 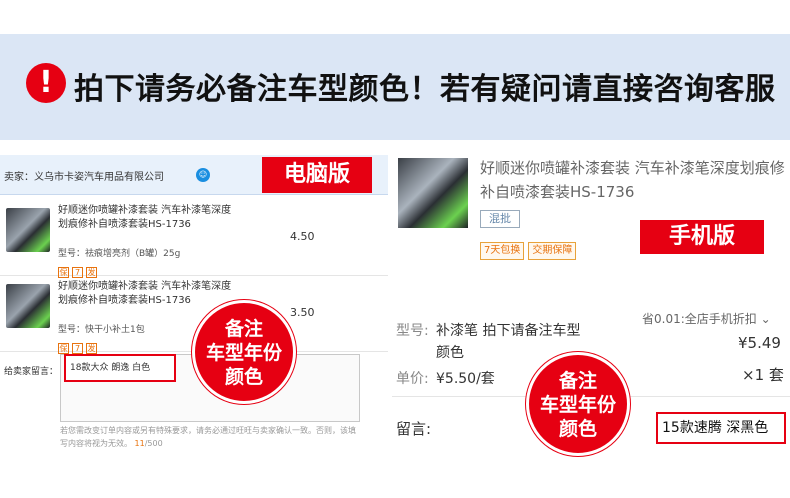 I want to click on message-value: 18款大众 朗逸 白色, so click(x=120, y=368).